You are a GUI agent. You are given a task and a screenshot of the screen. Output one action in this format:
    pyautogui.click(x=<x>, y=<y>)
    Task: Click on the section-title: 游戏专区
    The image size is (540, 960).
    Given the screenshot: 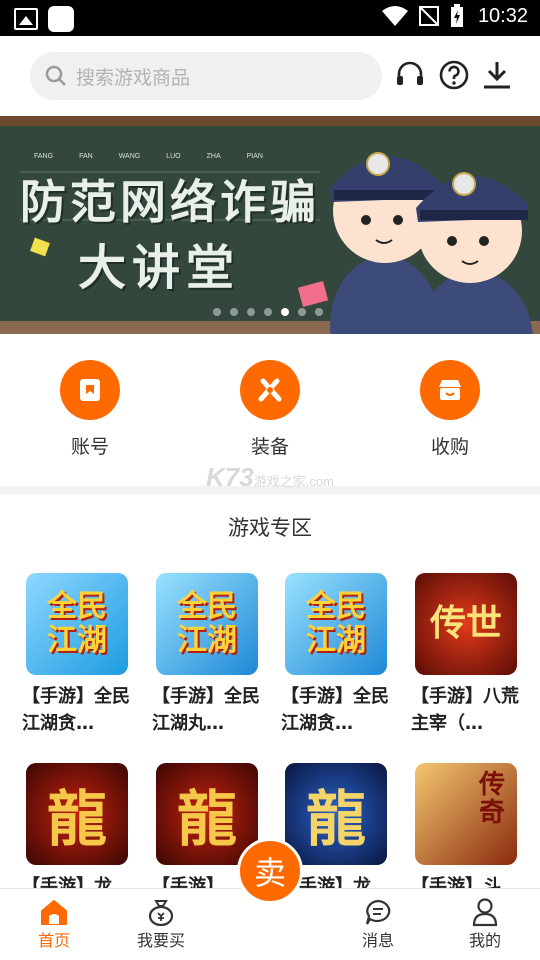 What is the action you would take?
    pyautogui.click(x=270, y=528)
    